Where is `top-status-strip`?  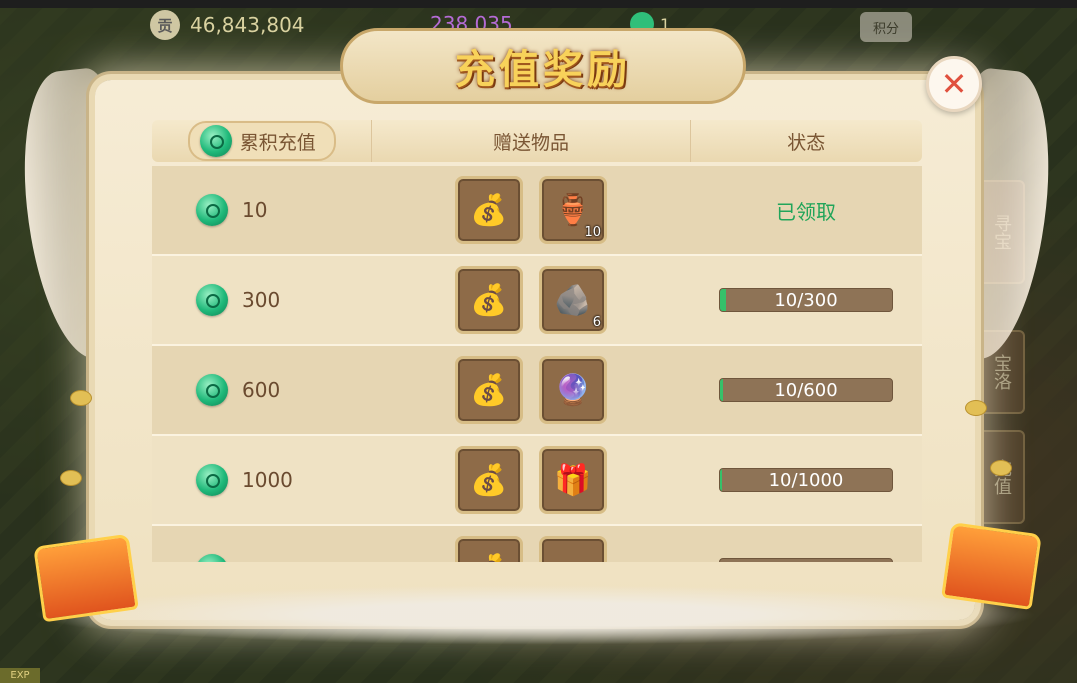
top-status-strip is located at coordinates (538, 4).